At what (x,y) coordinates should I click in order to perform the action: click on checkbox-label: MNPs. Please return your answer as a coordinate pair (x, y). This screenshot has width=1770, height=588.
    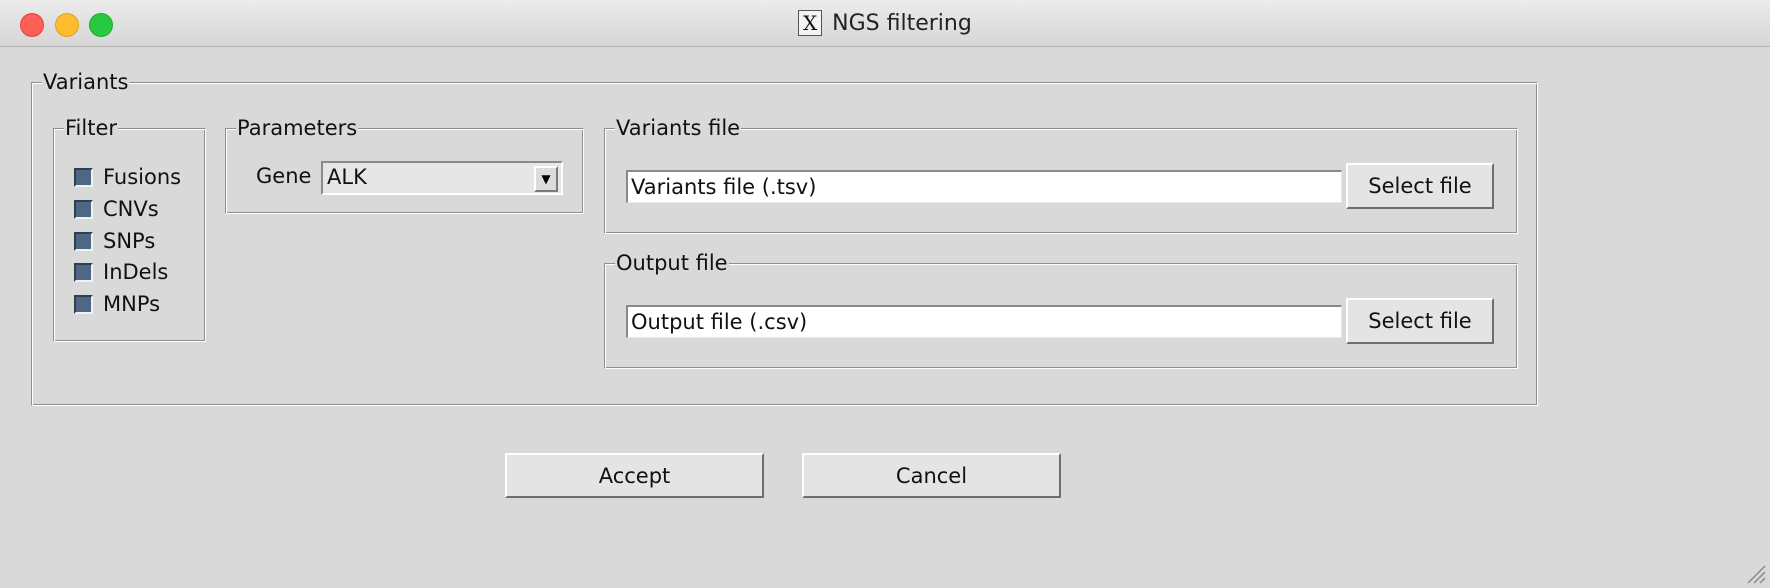
    Looking at the image, I should click on (132, 304).